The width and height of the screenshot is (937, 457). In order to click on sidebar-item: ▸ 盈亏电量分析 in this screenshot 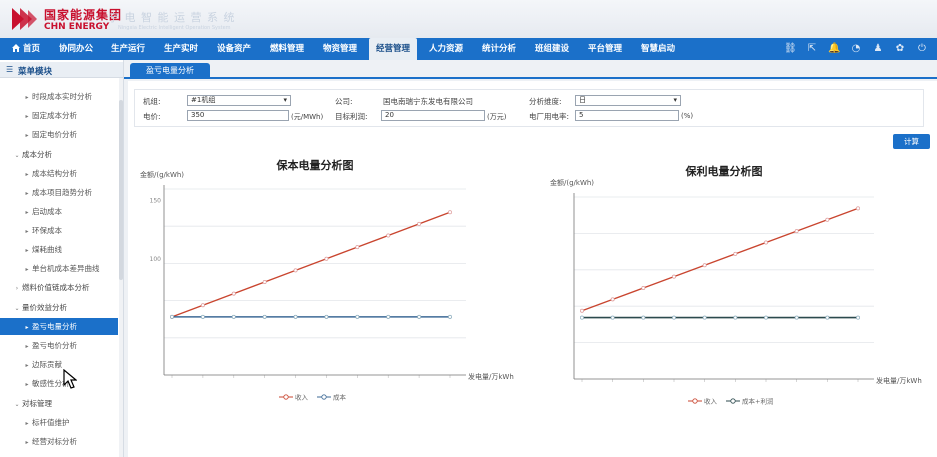, I will do `click(59, 326)`.